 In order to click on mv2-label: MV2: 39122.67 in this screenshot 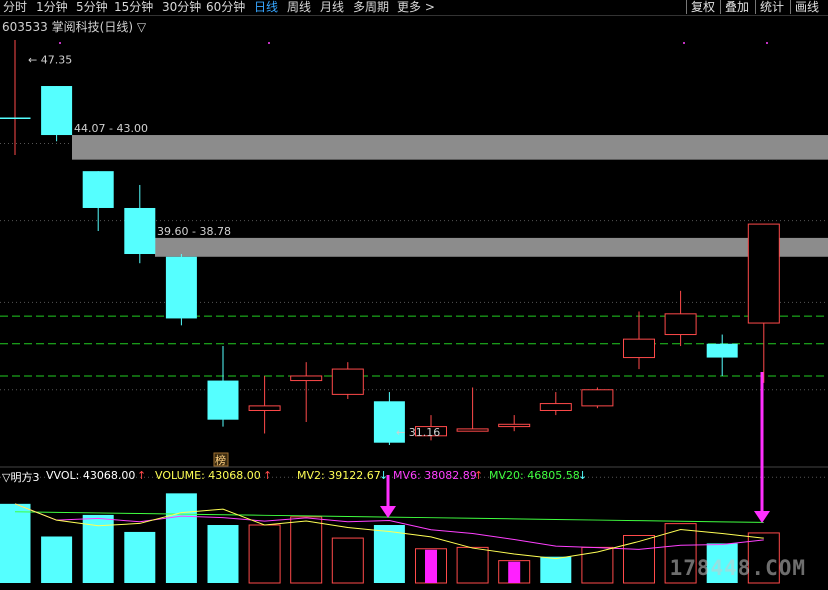, I will do `click(339, 475)`.